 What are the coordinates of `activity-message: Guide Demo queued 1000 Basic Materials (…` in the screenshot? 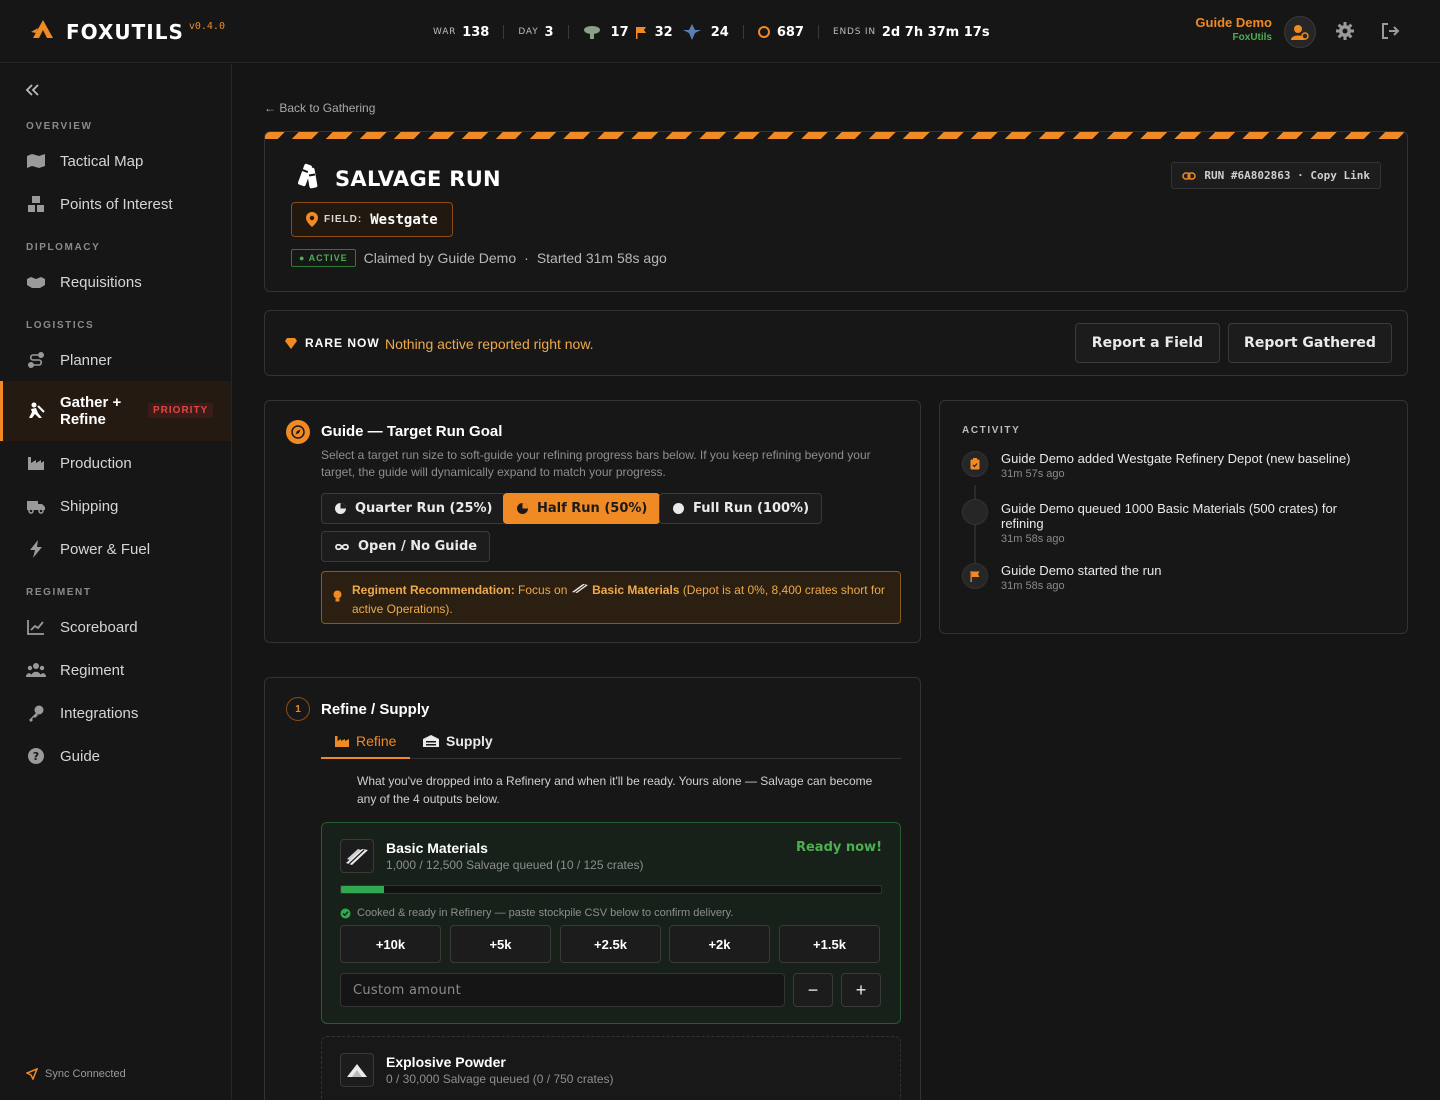 It's located at (1169, 516).